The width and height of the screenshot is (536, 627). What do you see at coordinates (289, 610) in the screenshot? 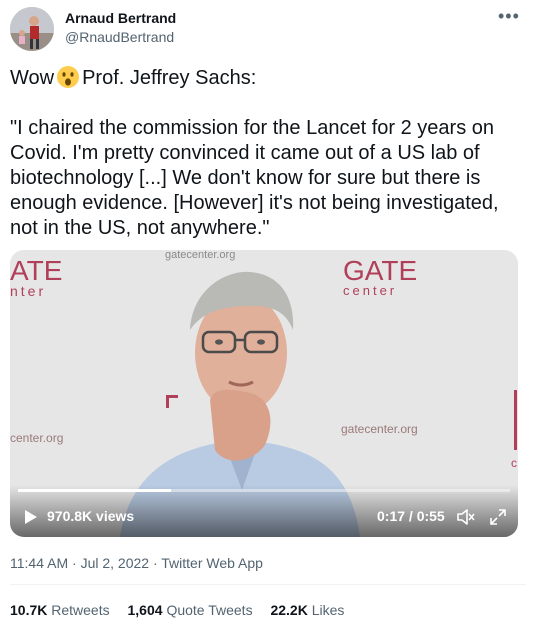
I see `likes-count: 22.2K` at bounding box center [289, 610].